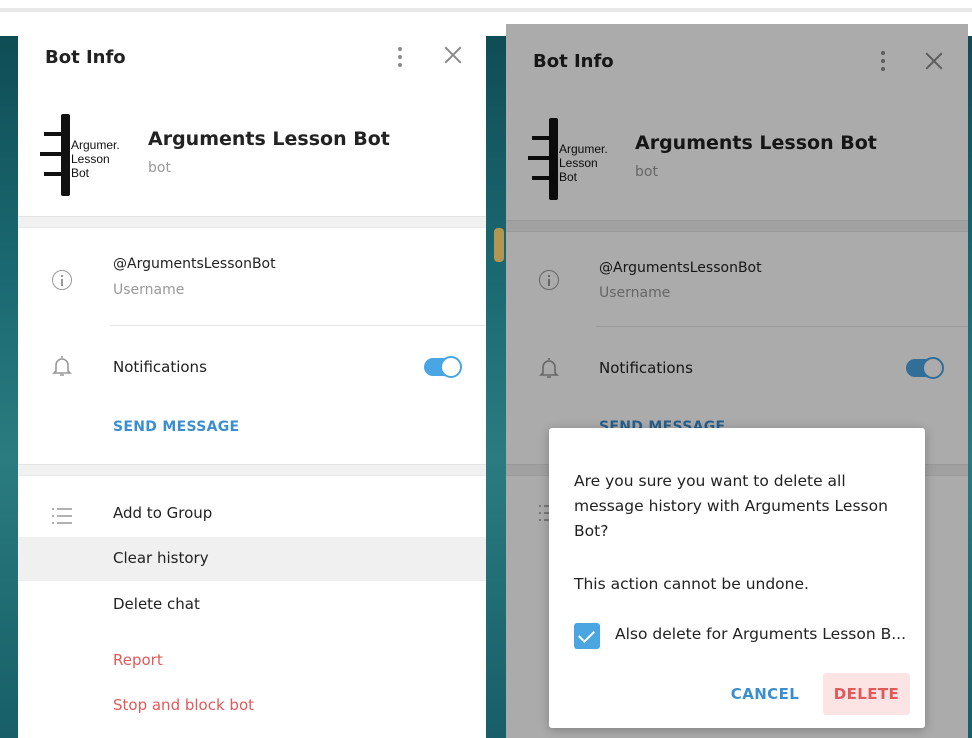 This screenshot has width=972, height=738. I want to click on delete-for-both-checkbox, so click(587, 636).